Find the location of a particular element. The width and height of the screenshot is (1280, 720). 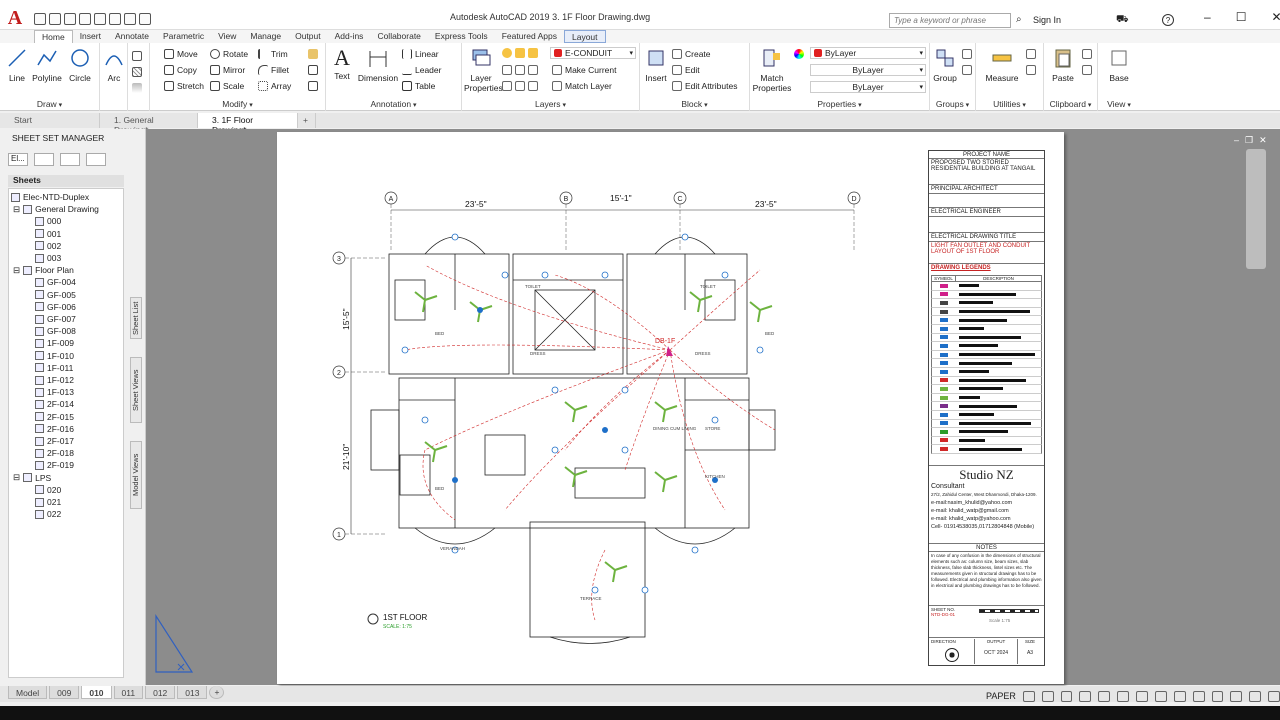

color-wheel-icon is located at coordinates (799, 54).